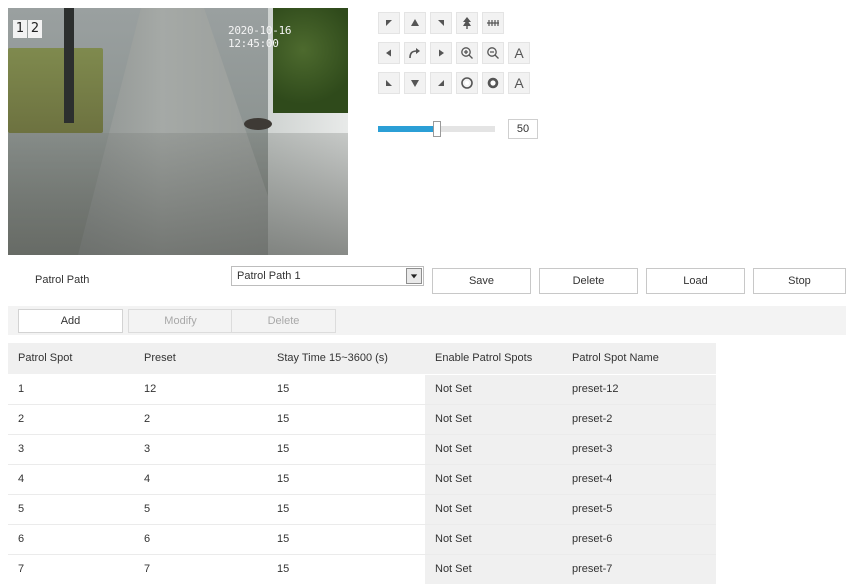  I want to click on cell-preset: 4, so click(200, 479).